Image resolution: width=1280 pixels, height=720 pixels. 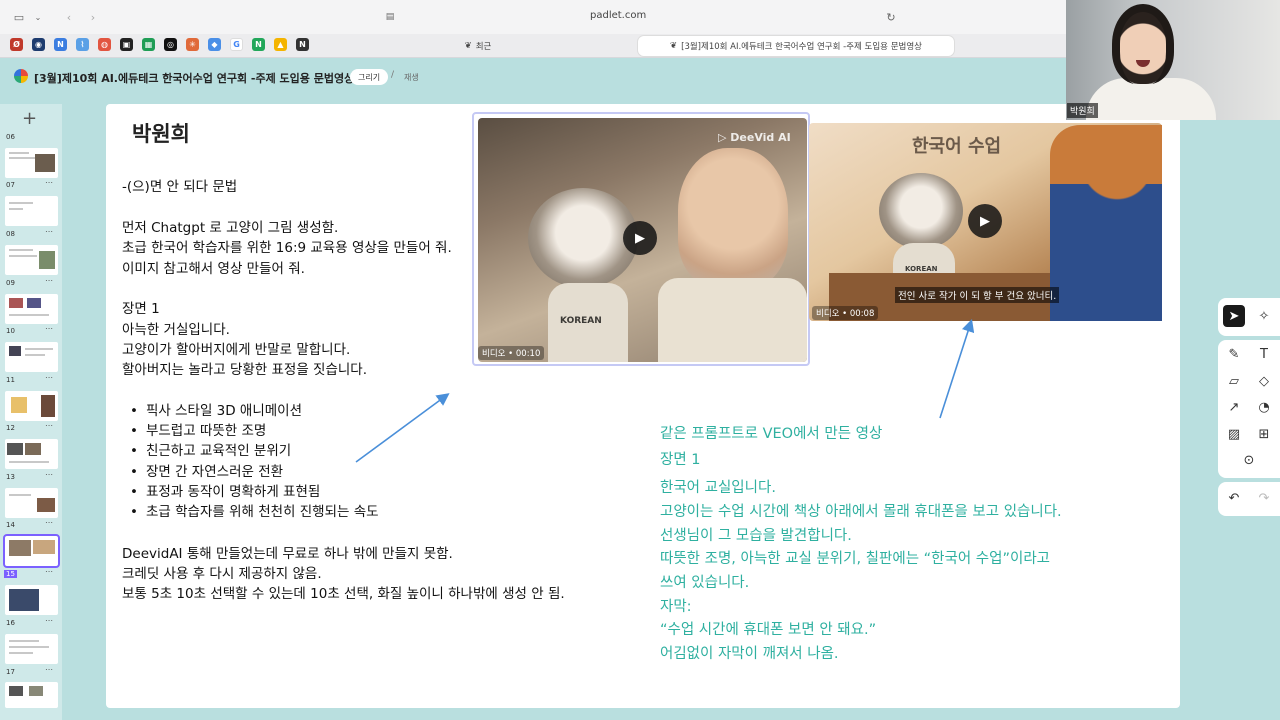 What do you see at coordinates (618, 15) in the screenshot?
I see `address-bar: padlet.com` at bounding box center [618, 15].